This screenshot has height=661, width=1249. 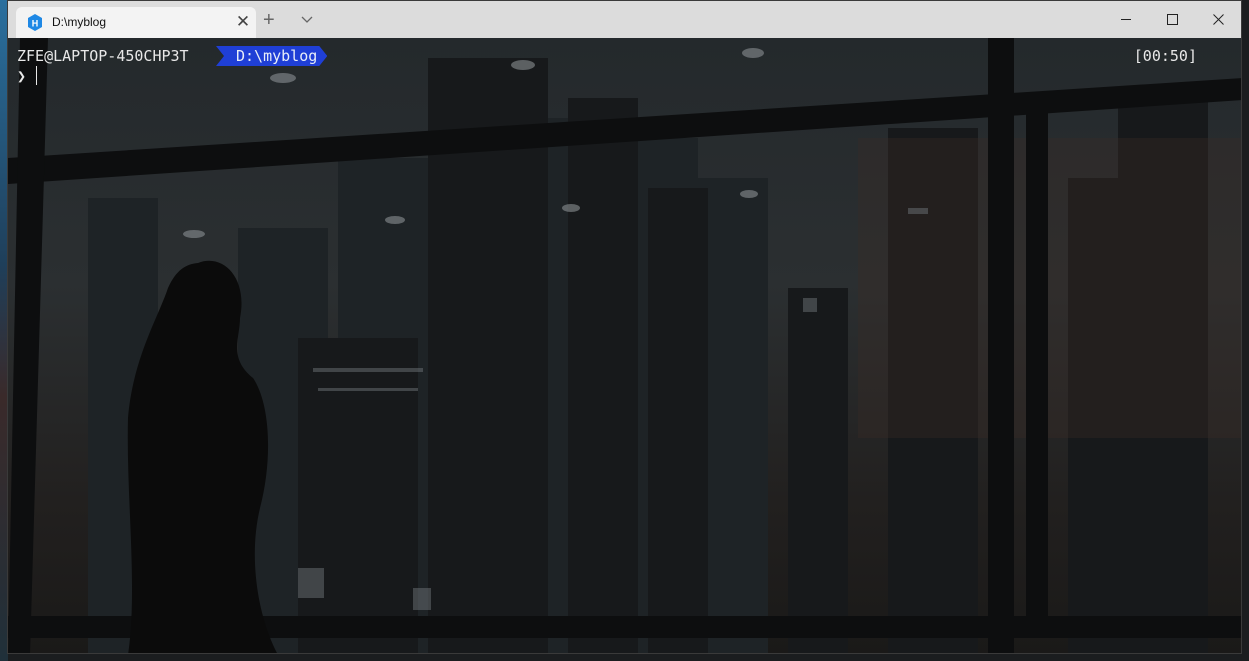 I want to click on close-window-button, so click(x=1218, y=19).